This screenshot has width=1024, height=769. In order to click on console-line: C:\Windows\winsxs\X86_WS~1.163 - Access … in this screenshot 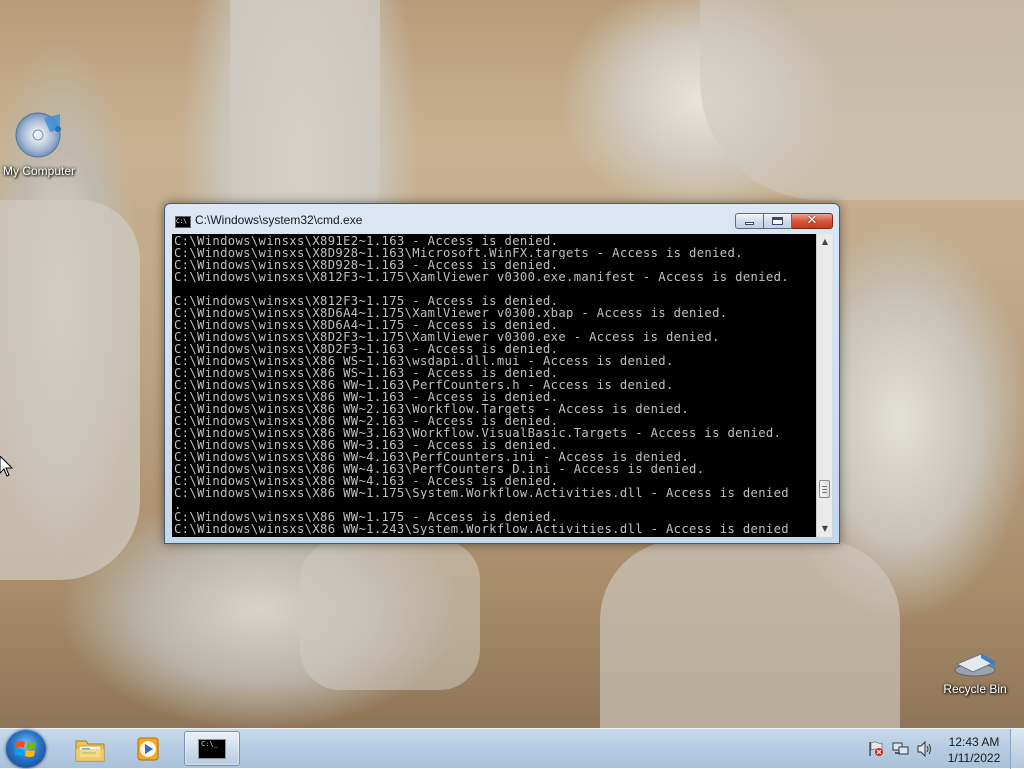, I will do `click(366, 373)`.